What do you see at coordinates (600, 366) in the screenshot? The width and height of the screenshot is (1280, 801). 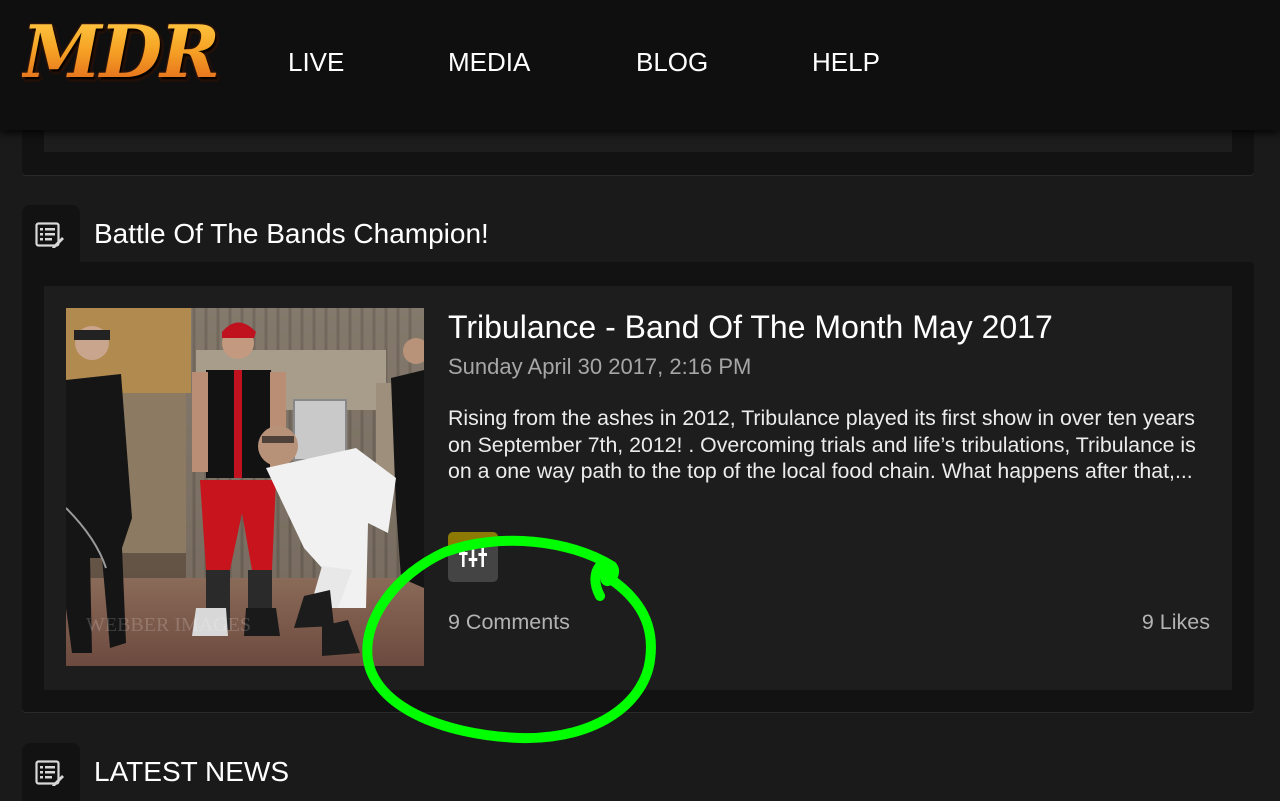 I see `article-date: Sunday April 30 2017, 2:16 PM` at bounding box center [600, 366].